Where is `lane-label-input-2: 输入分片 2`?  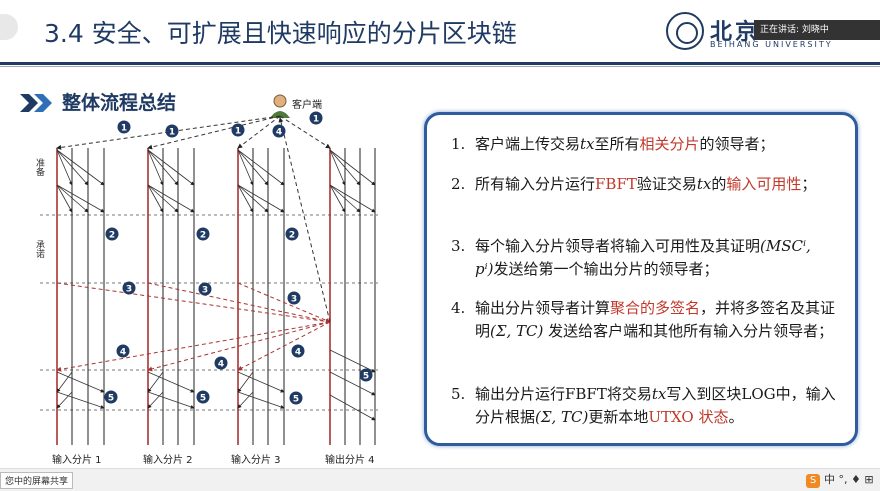
lane-label-input-2: 输入分片 2 is located at coordinates (168, 460).